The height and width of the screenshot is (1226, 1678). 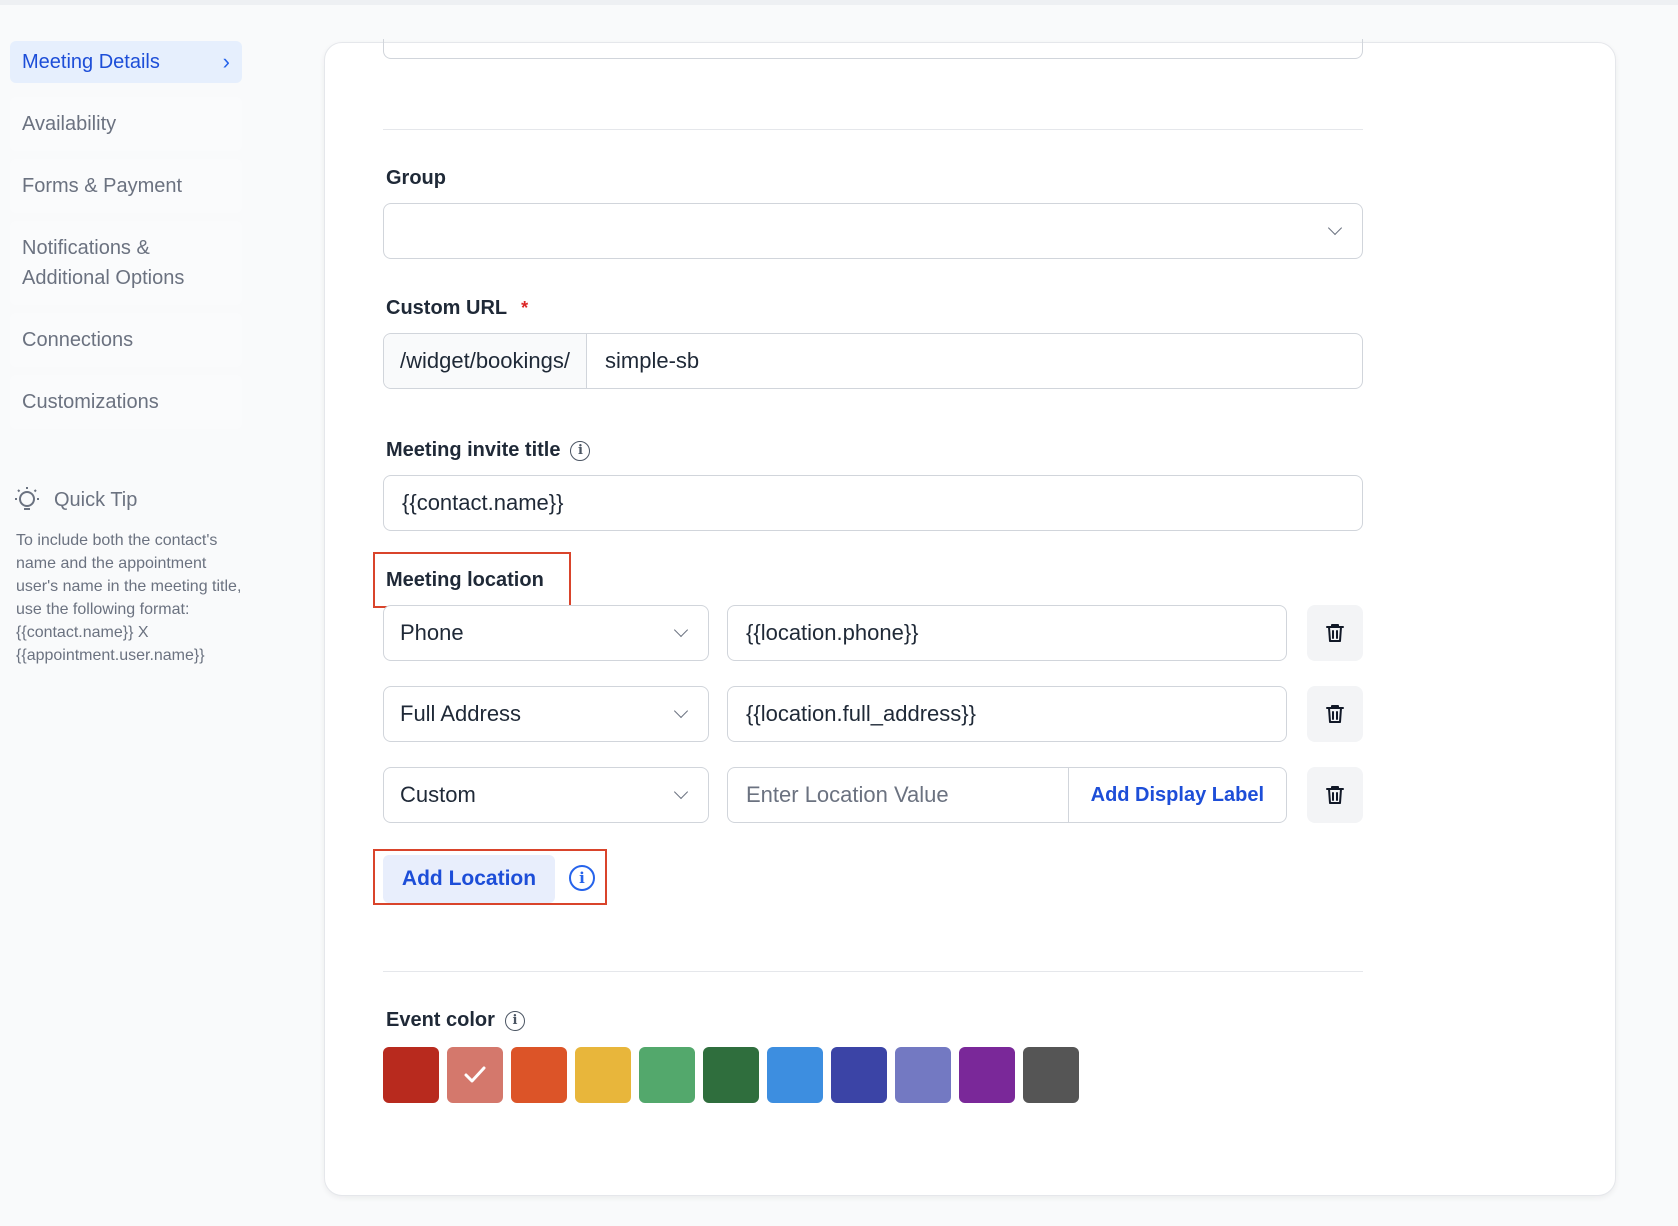 What do you see at coordinates (432, 632) in the screenshot?
I see `location-type-value: Phone` at bounding box center [432, 632].